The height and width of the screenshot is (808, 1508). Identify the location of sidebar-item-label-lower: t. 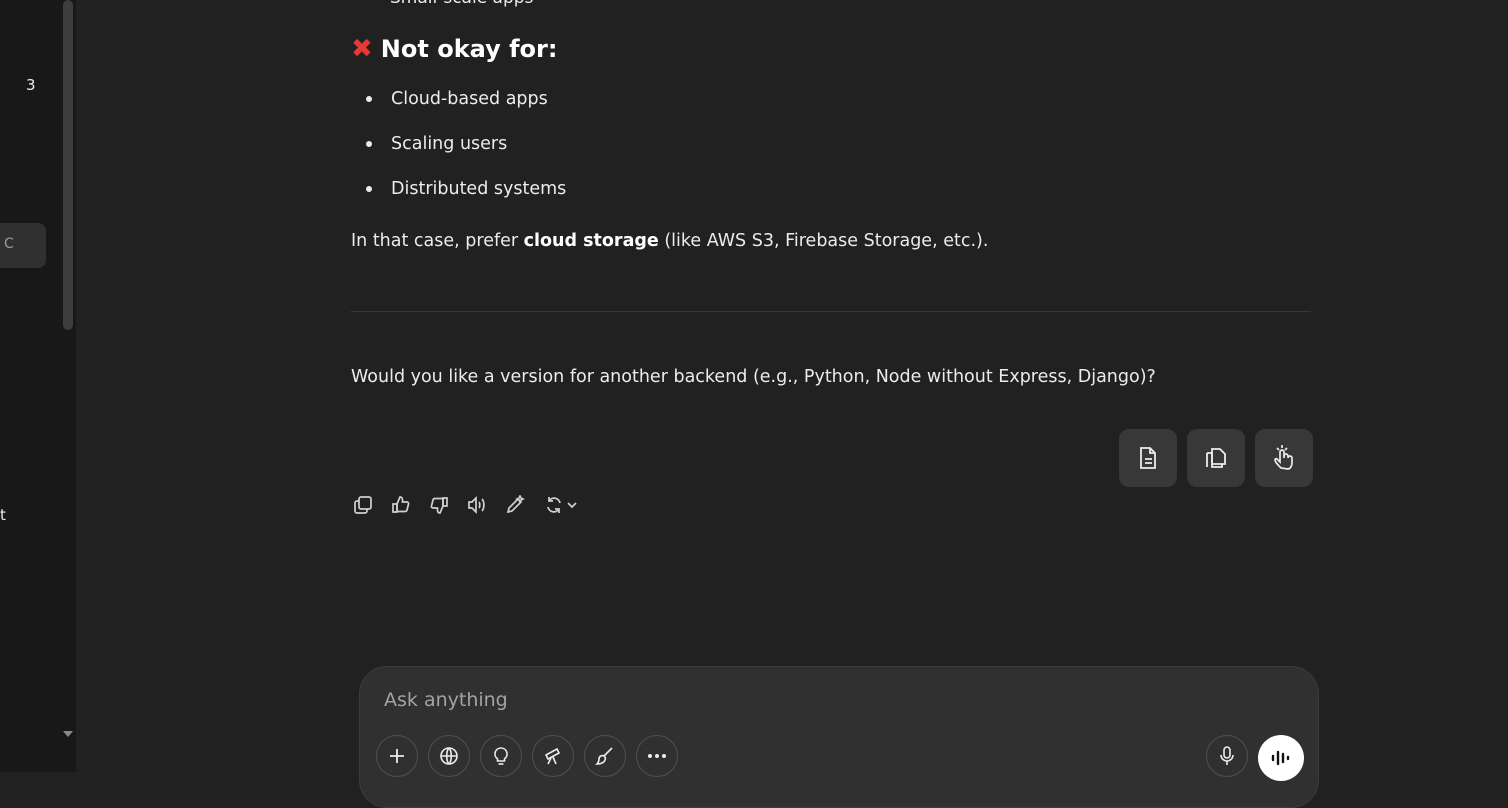
(3, 515).